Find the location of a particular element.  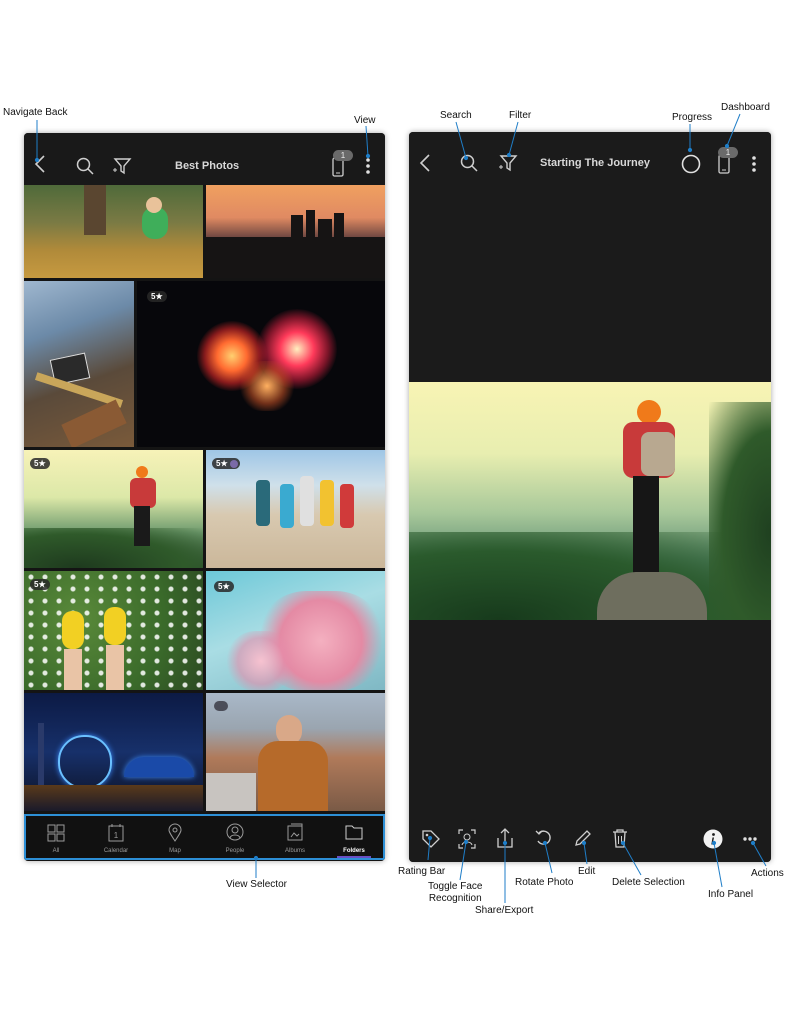

top-bar: Starting The Journey 1 is located at coordinates (590, 158).